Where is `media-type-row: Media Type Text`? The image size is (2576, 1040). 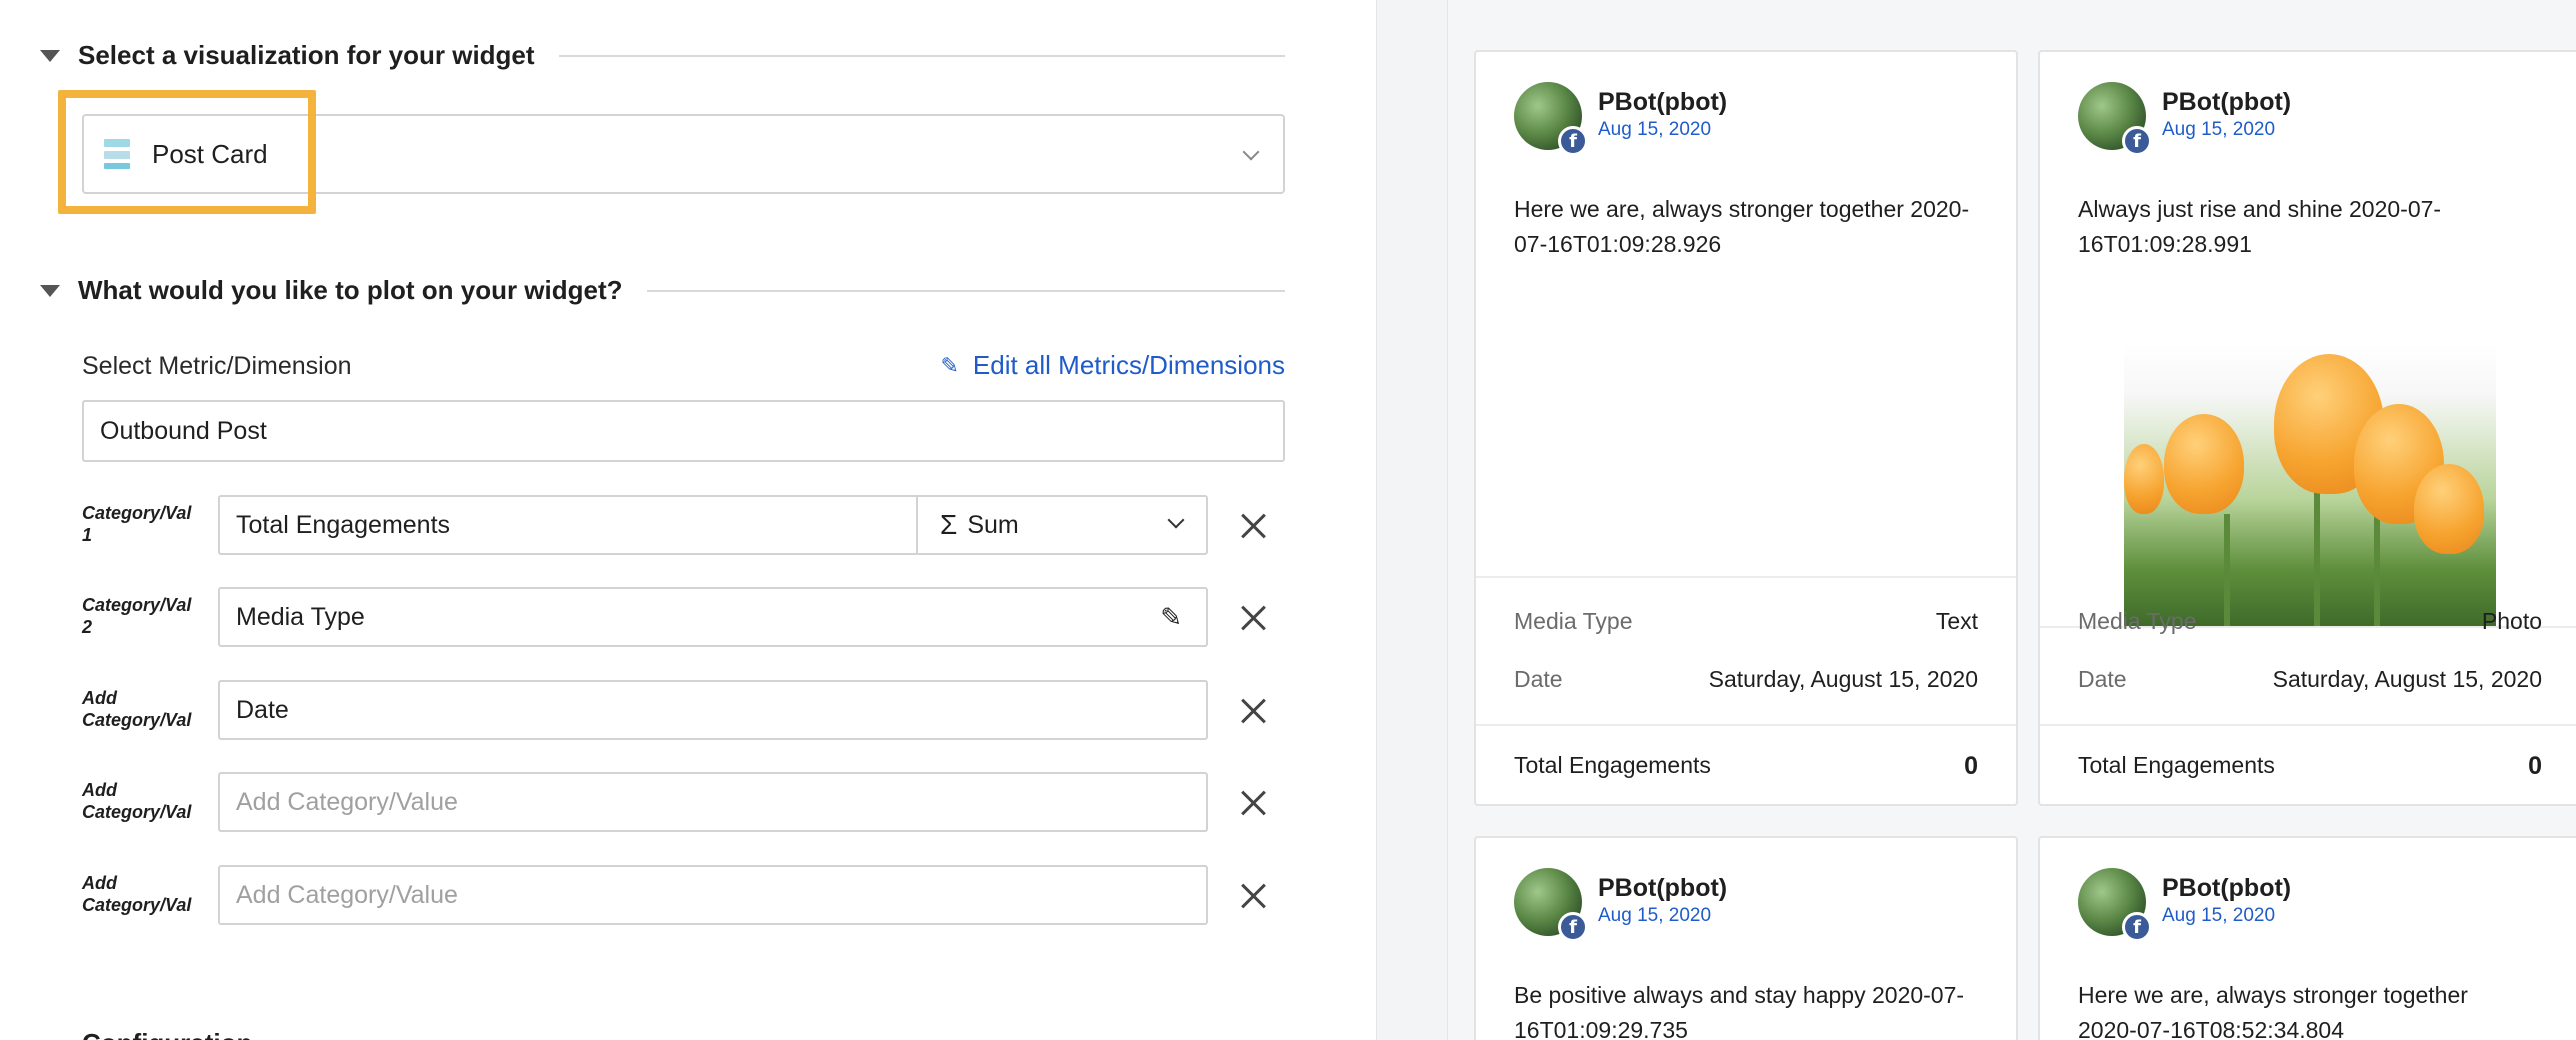 media-type-row: Media Type Text is located at coordinates (1746, 621).